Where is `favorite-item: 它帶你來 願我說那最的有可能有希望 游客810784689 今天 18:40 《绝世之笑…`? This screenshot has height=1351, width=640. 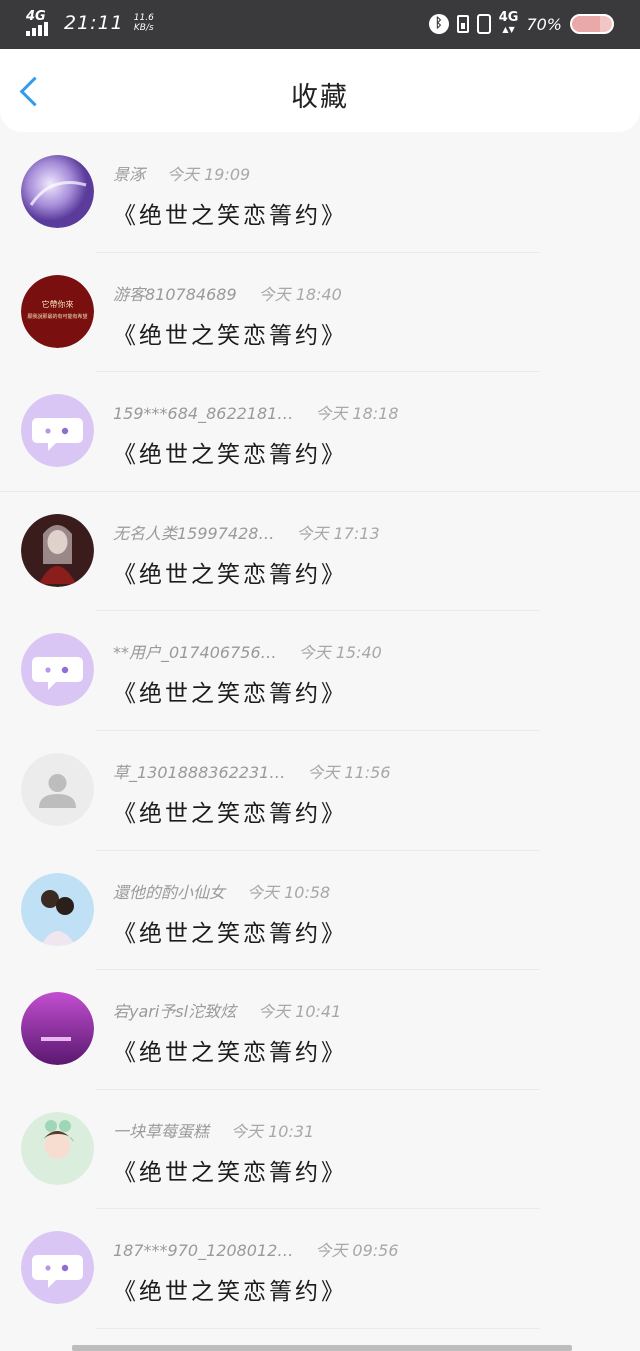
favorite-item: 它帶你來 願我說那最的有可能有希望 游客810784689 今天 18:40 《绝世之笑… is located at coordinates (320, 313).